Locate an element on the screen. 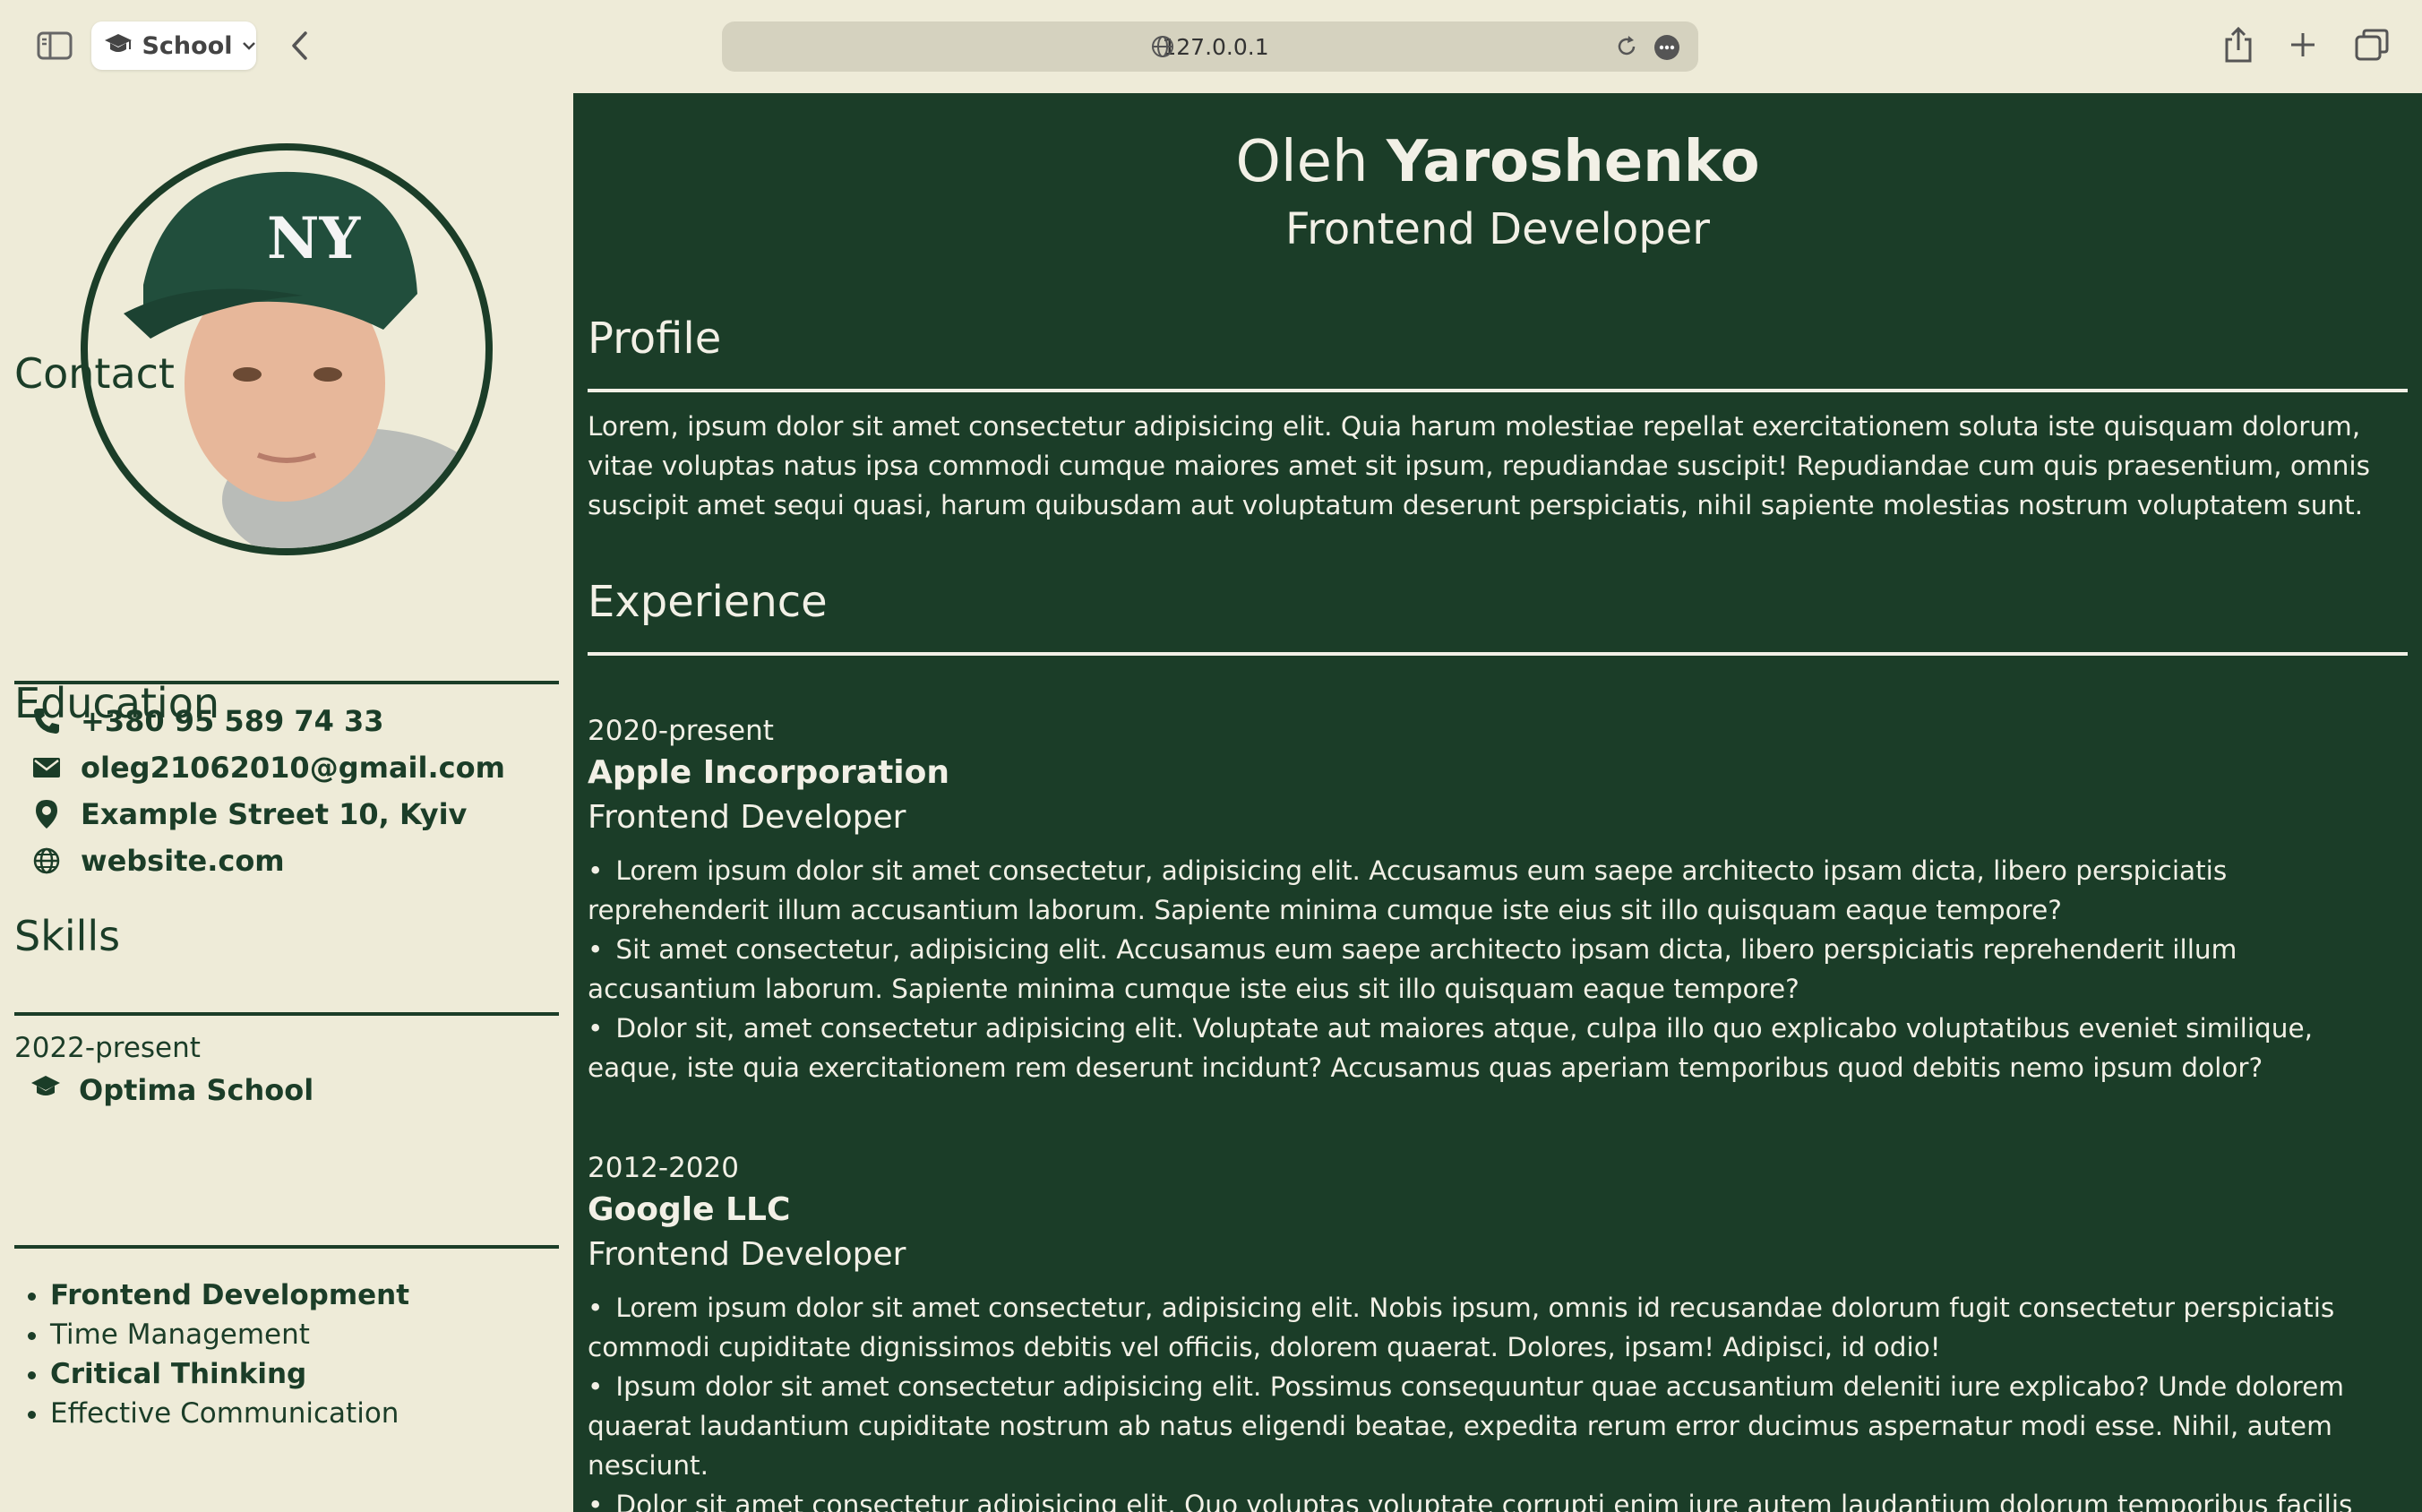  tabs-icon is located at coordinates (2372, 45).